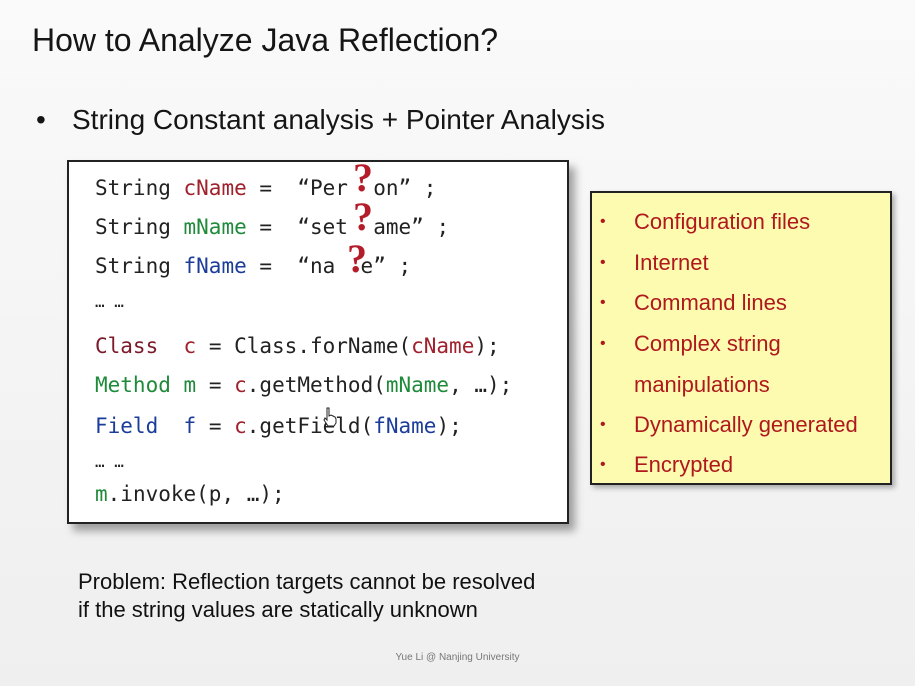 The image size is (915, 686). Describe the element at coordinates (684, 464) in the screenshot. I see `source-item-text: Encrypted` at that location.